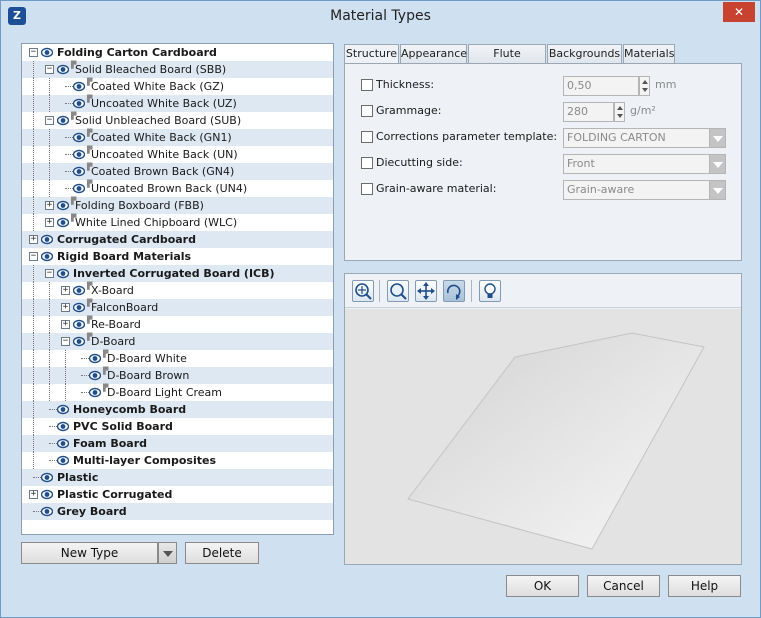  What do you see at coordinates (584, 54) in the screenshot?
I see `tab-backgrounds: Backgrounds` at bounding box center [584, 54].